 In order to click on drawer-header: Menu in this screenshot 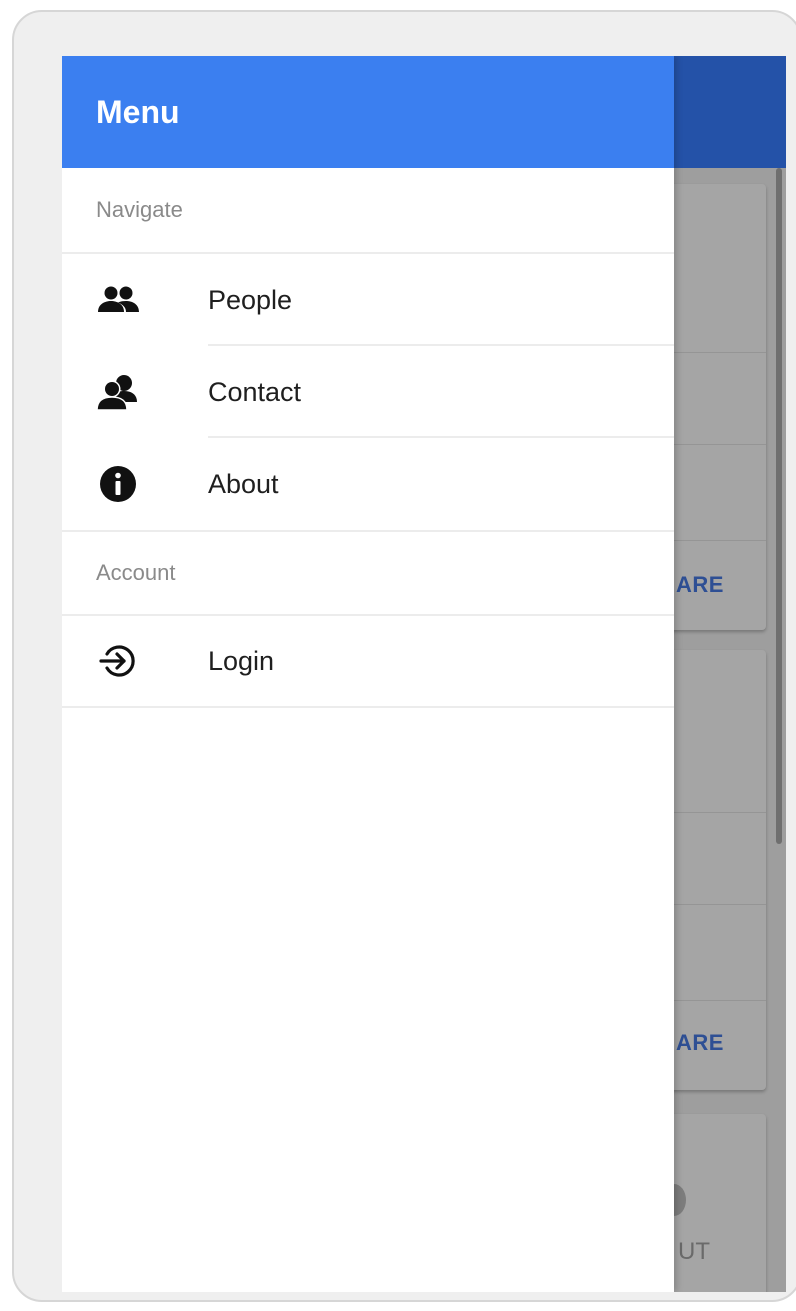, I will do `click(368, 112)`.